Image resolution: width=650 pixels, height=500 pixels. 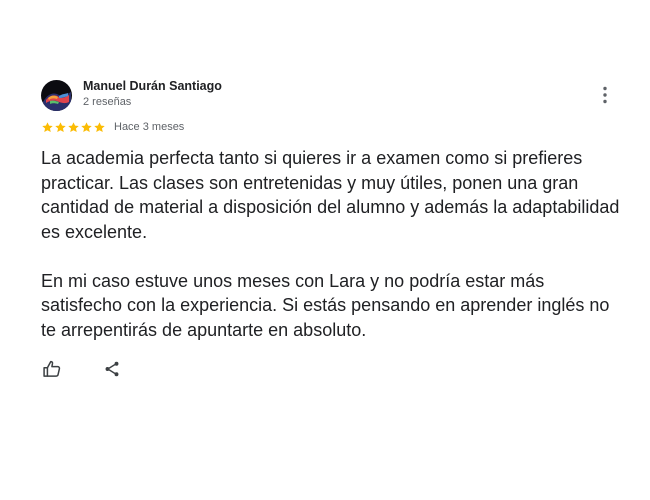 I want to click on like-button, so click(x=52, y=369).